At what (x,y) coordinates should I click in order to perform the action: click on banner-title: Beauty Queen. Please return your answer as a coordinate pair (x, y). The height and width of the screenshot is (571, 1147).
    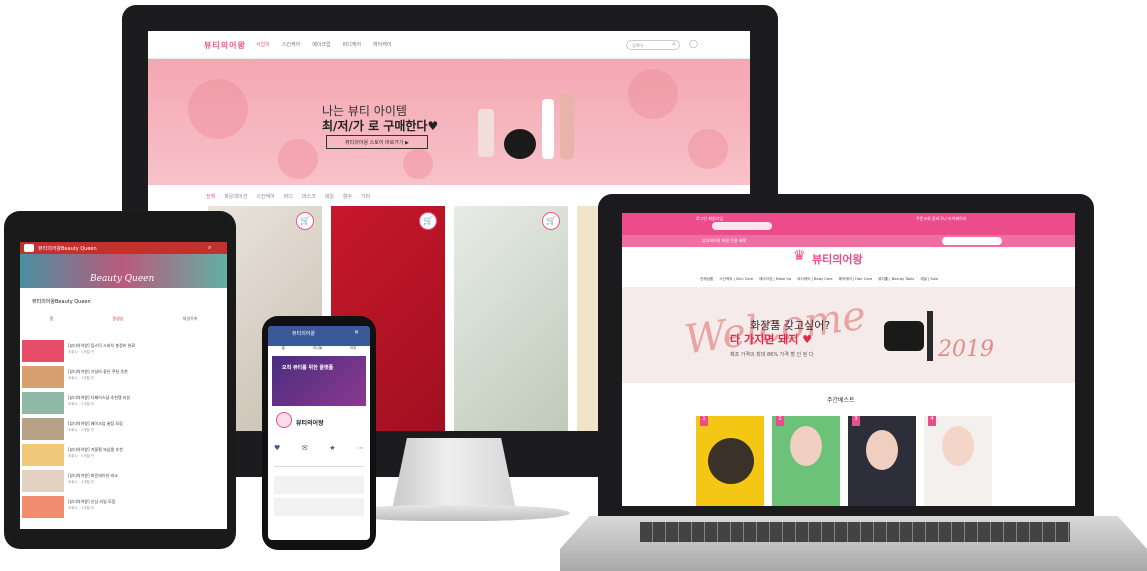
    Looking at the image, I should click on (122, 279).